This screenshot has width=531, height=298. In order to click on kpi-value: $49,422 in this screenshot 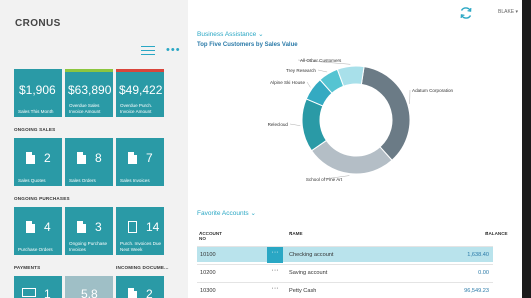, I will do `click(141, 90)`.